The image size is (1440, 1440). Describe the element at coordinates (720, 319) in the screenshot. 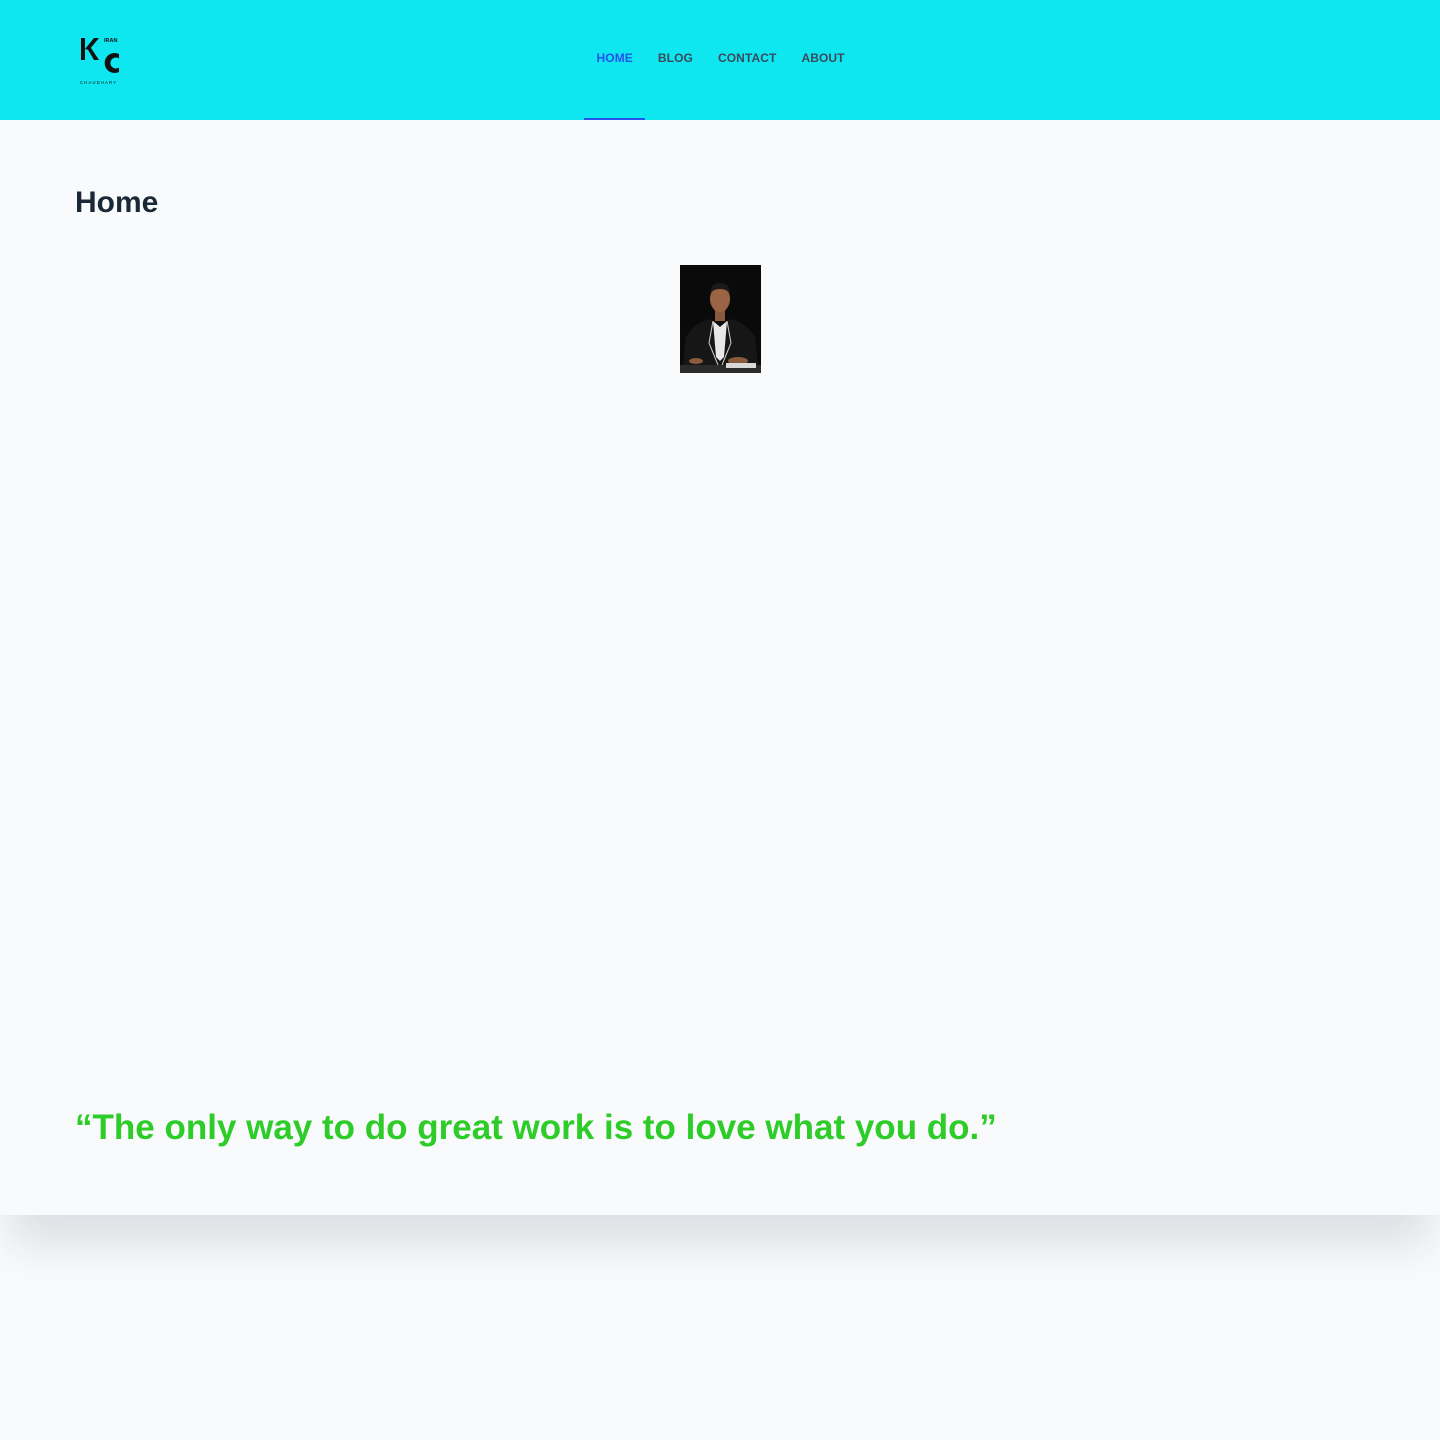

I see `portrait-photo` at that location.